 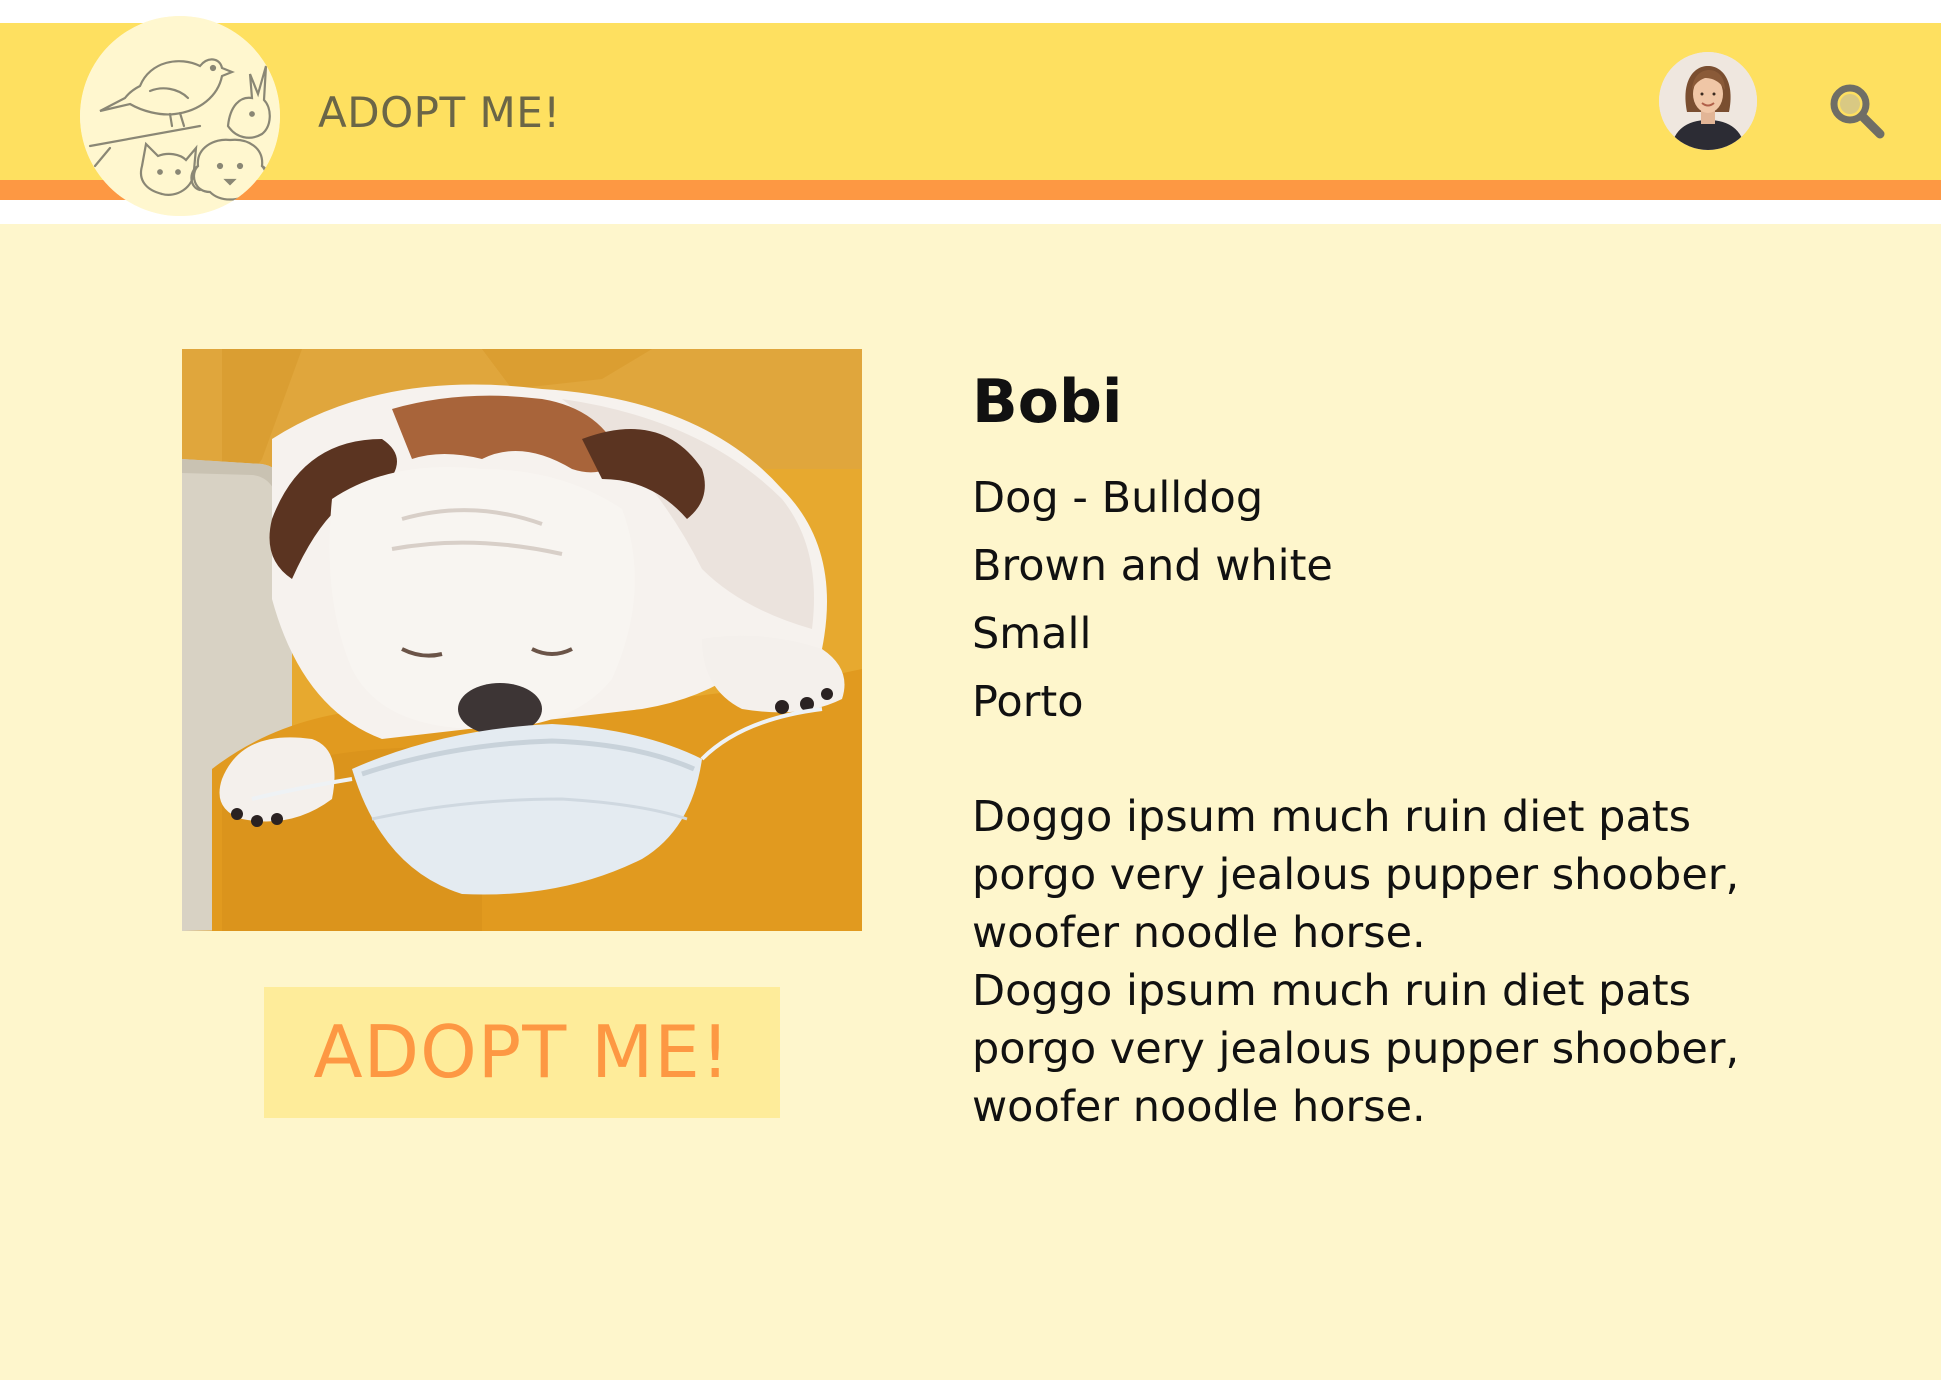 What do you see at coordinates (180, 116) in the screenshot?
I see `pets-logo-icon` at bounding box center [180, 116].